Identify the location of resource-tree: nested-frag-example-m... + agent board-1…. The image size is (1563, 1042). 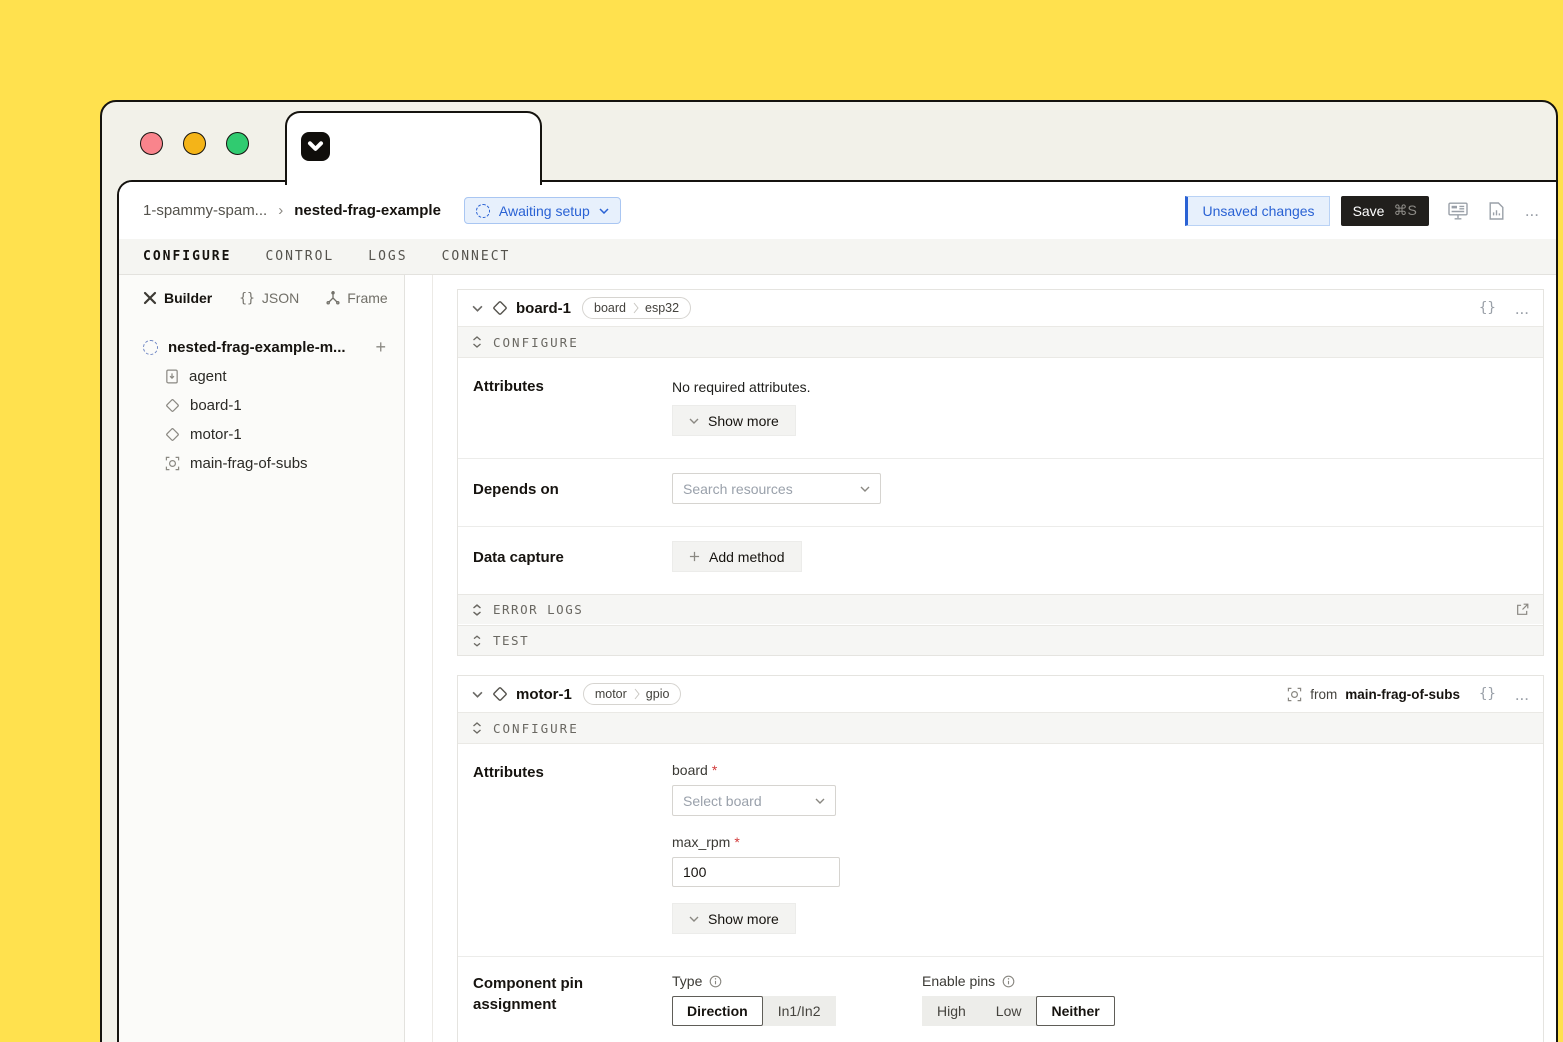
(264, 405).